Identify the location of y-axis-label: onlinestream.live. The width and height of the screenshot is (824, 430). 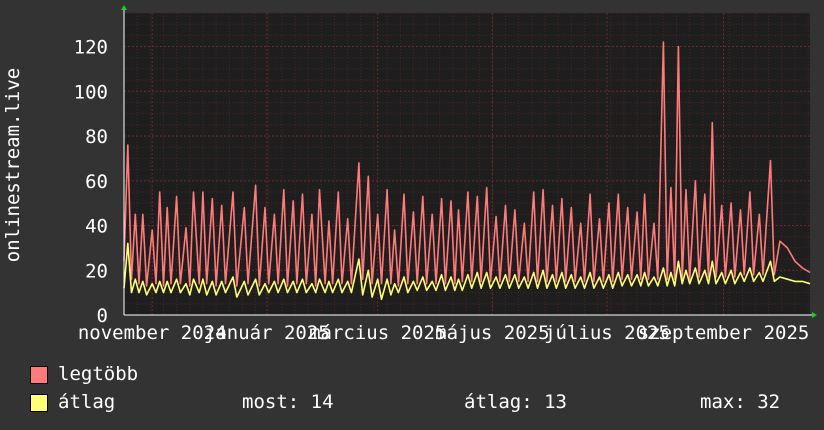
(13, 165).